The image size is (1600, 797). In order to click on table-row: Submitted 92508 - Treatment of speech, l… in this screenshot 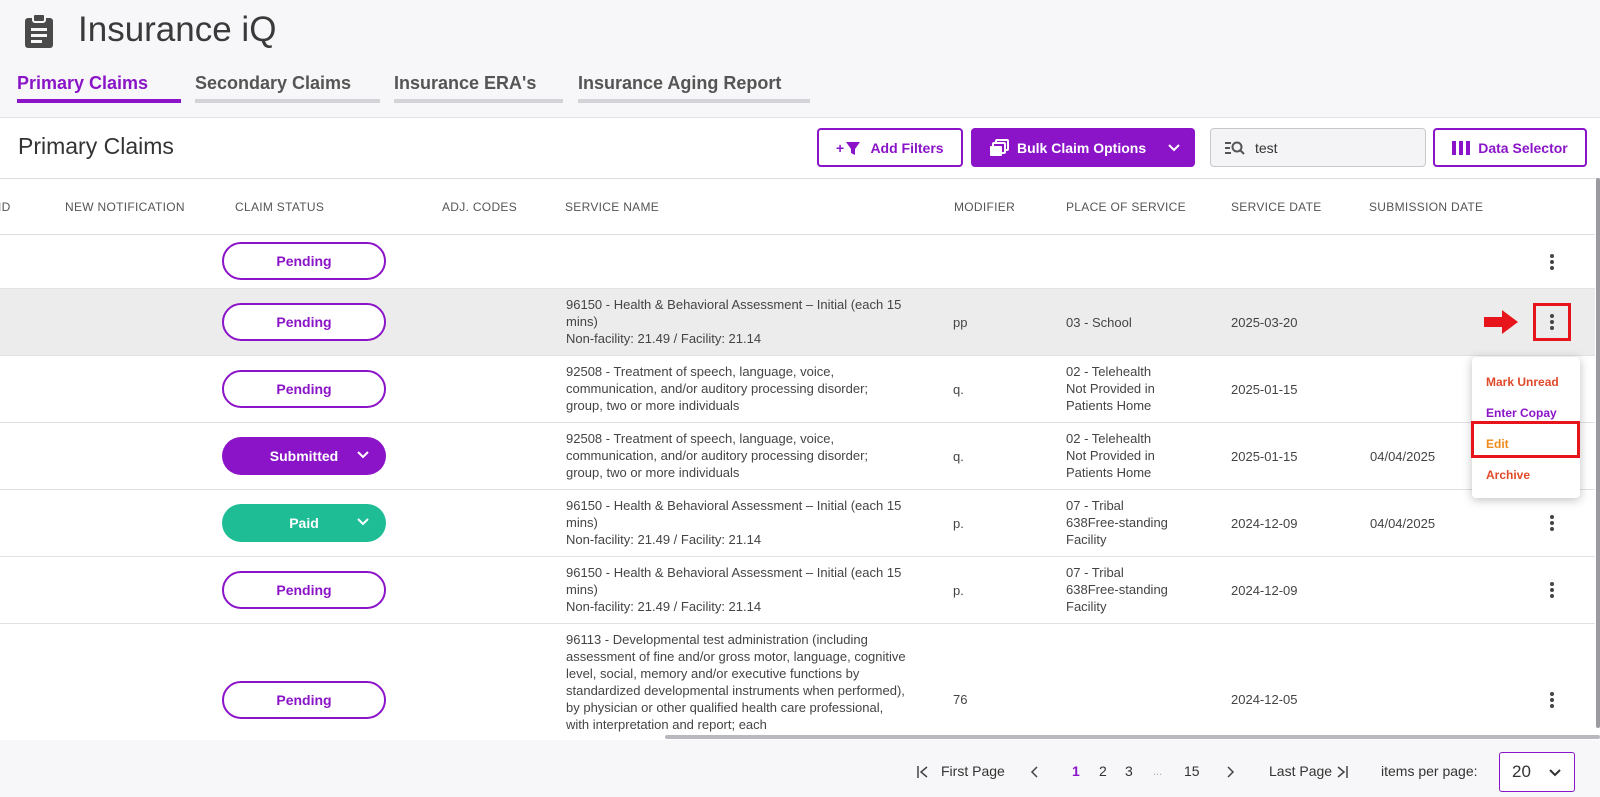, I will do `click(797, 456)`.